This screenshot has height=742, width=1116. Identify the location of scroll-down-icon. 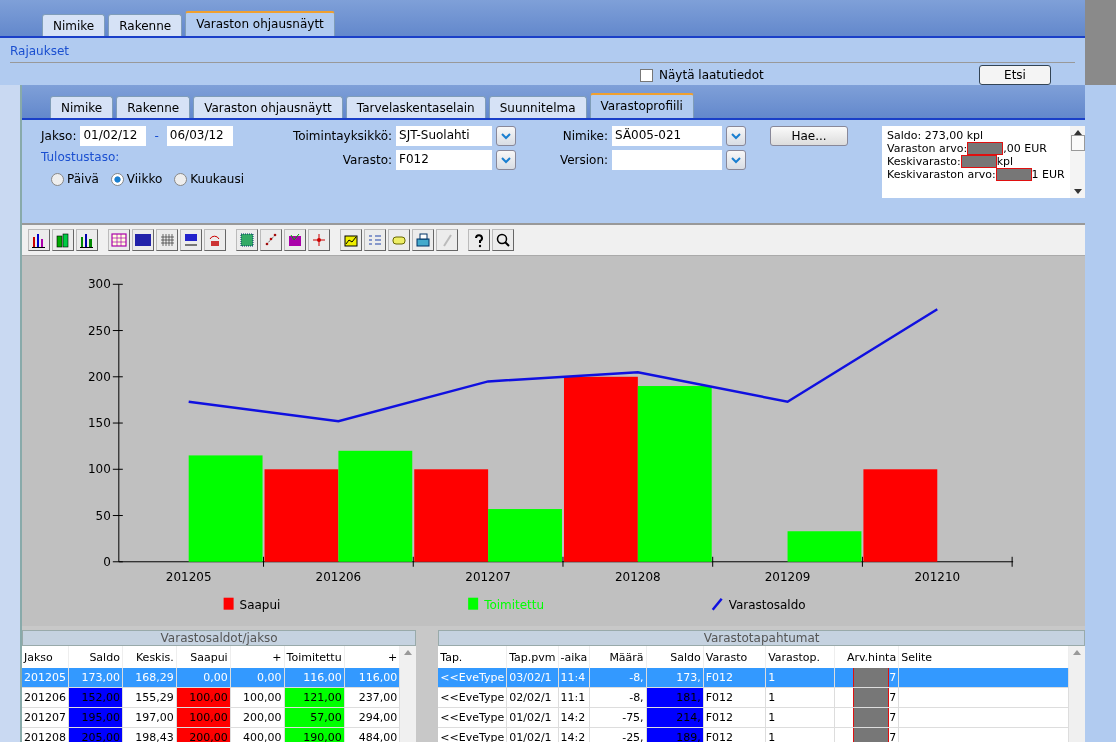
(1077, 192).